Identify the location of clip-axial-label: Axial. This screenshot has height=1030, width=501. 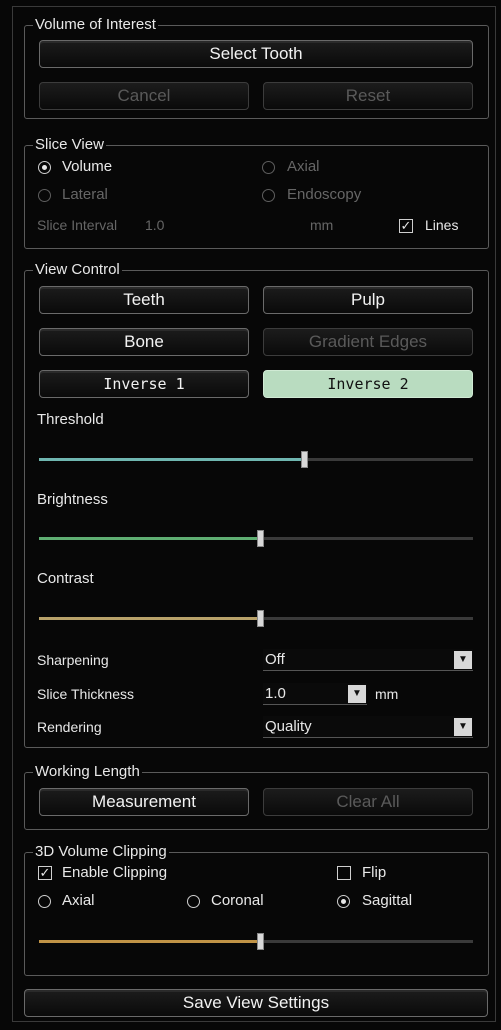
(78, 900).